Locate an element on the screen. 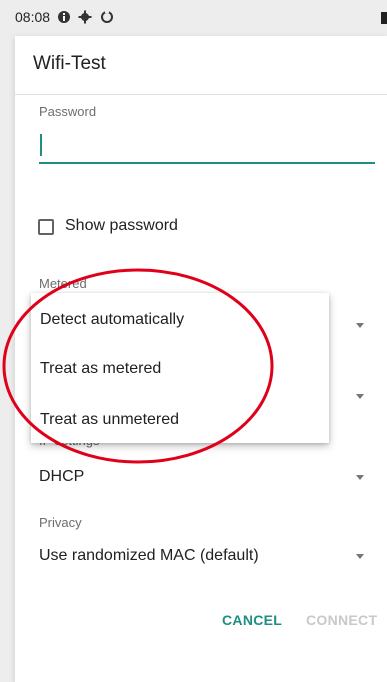 This screenshot has height=682, width=387. ip-settings-select: DHCP is located at coordinates (61, 477).